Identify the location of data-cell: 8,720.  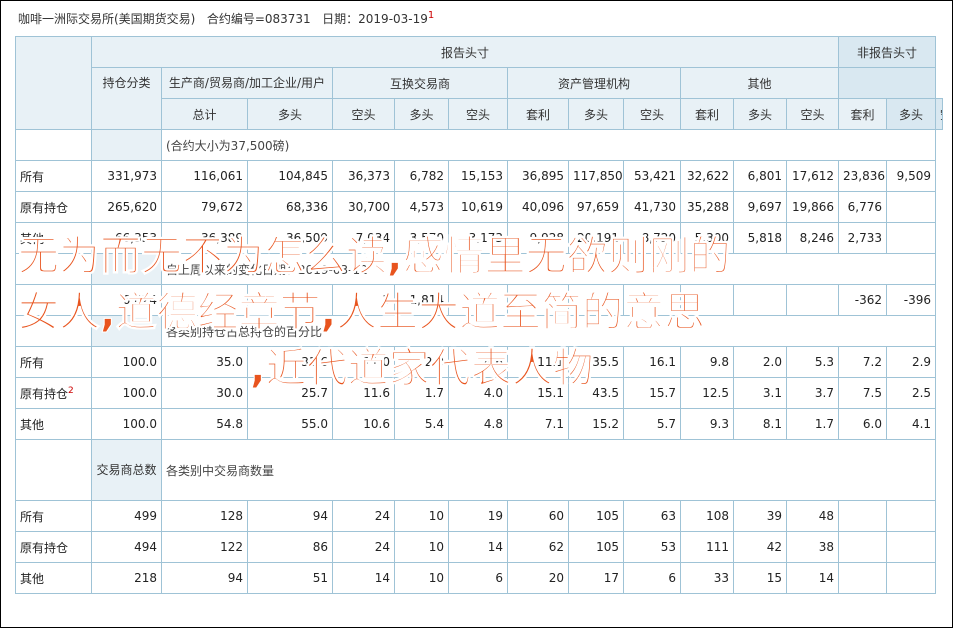
(652, 238).